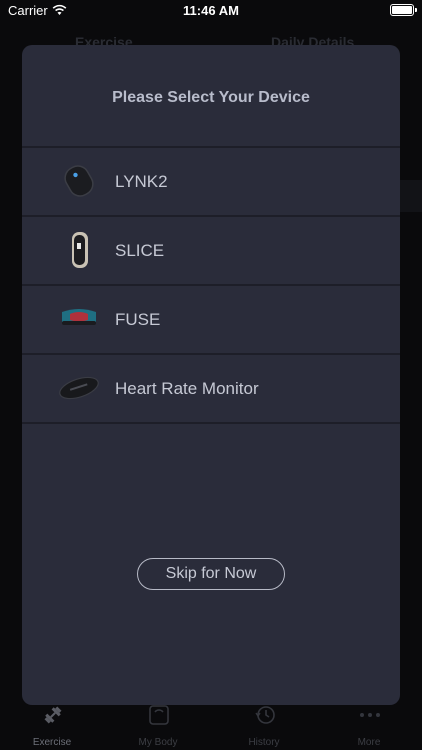  I want to click on status-bar: Carrier 11:46 AM, so click(211, 12).